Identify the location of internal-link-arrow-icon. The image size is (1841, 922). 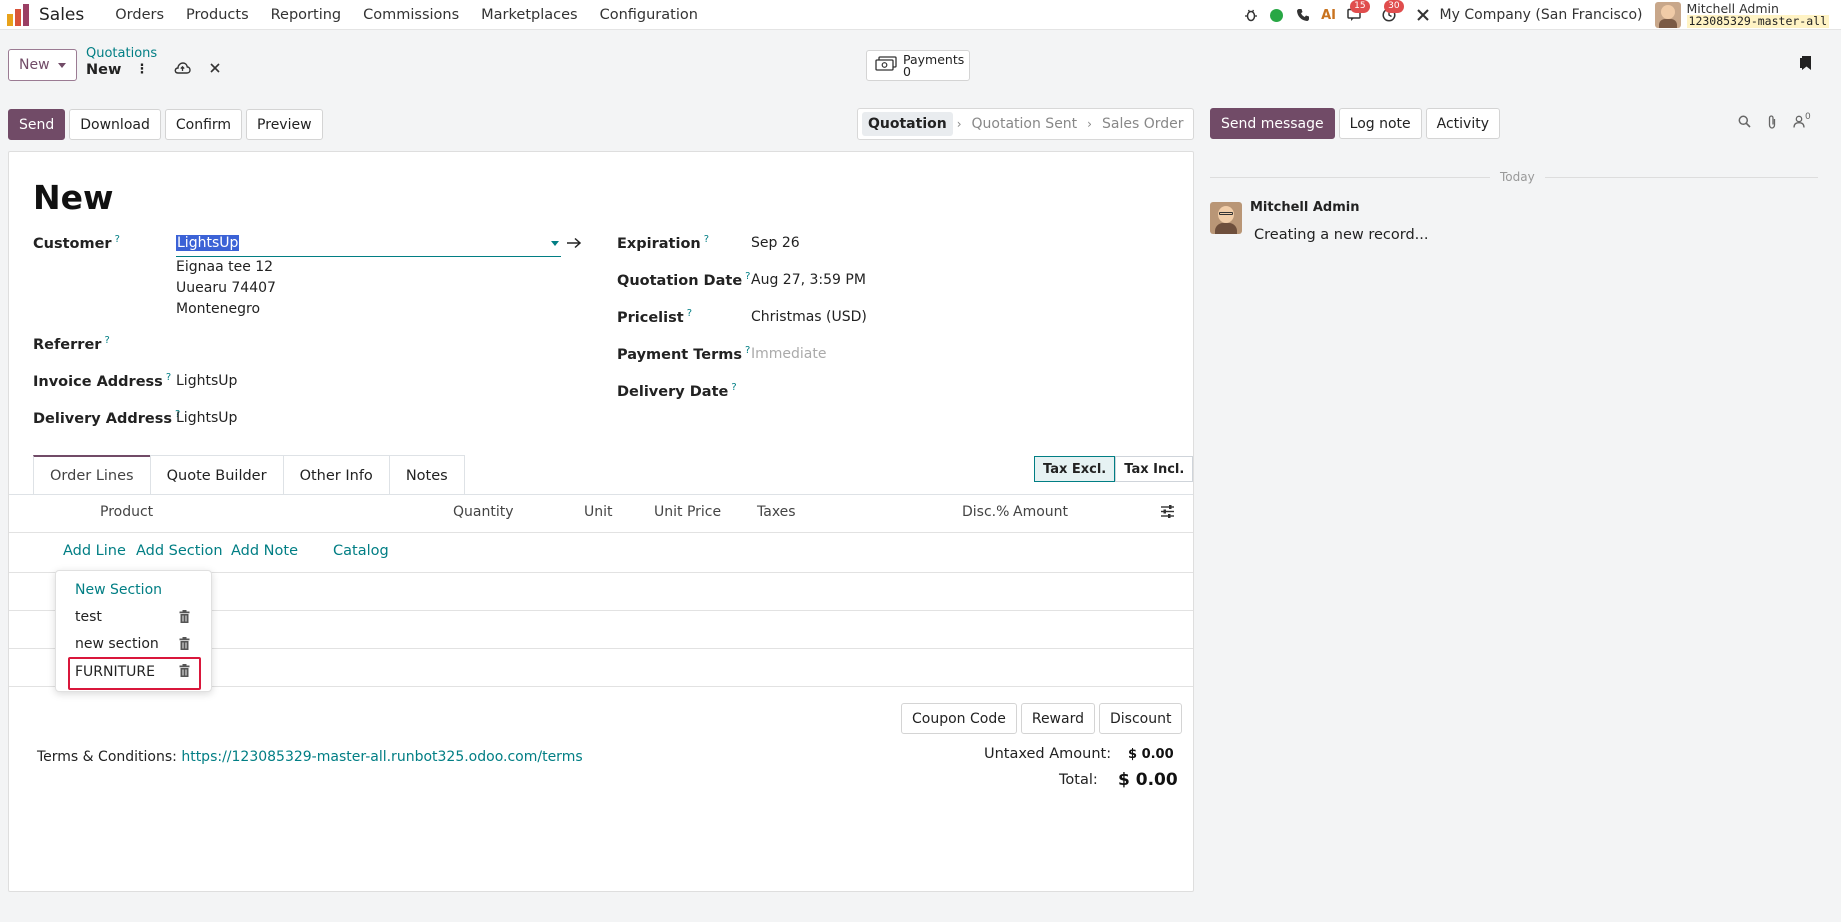
(574, 243).